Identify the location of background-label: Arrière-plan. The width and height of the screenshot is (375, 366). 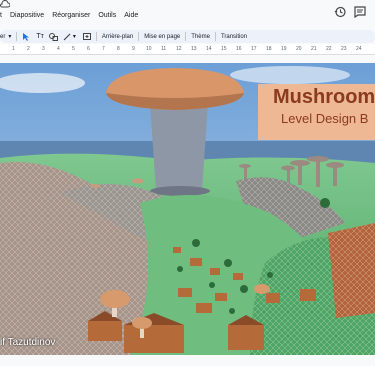
(117, 36).